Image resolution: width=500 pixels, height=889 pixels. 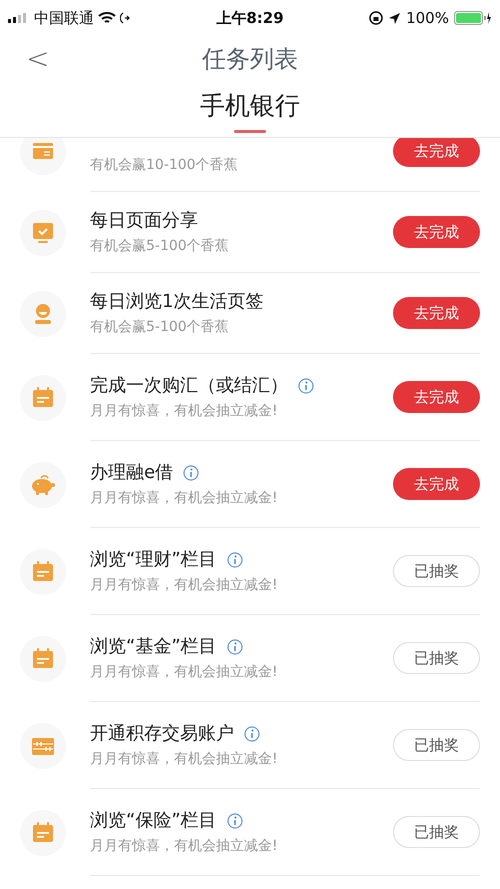 I want to click on status-time: 上午8:29, so click(x=250, y=18).